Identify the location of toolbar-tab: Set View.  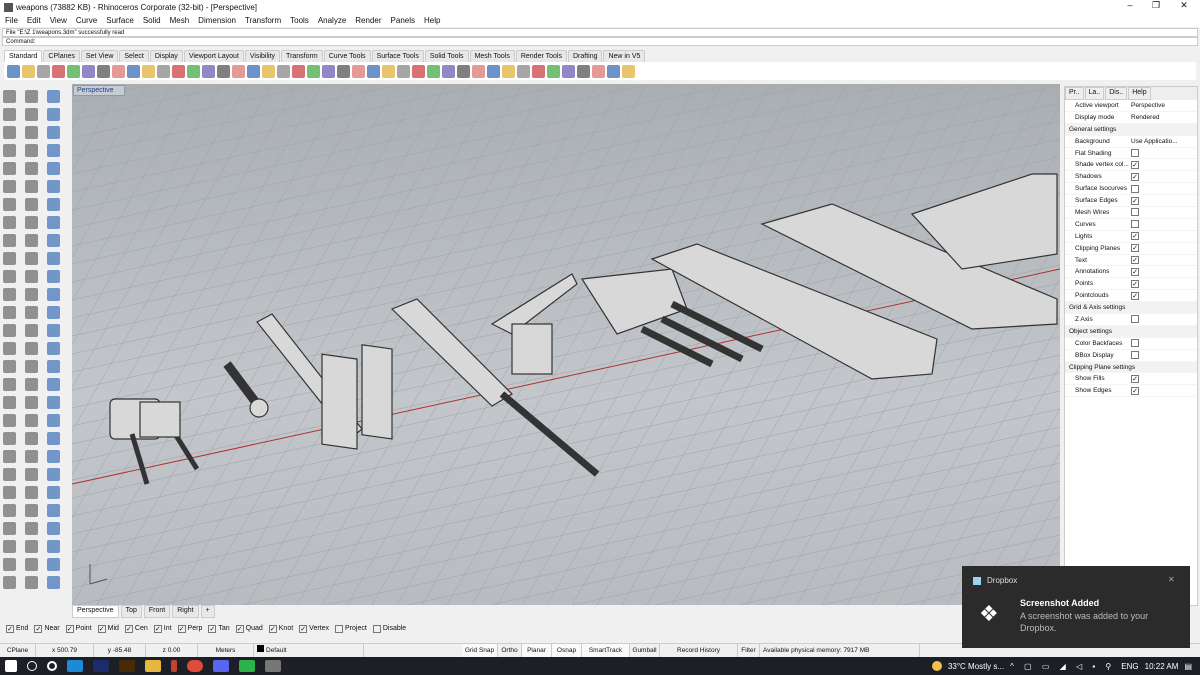
(99, 56).